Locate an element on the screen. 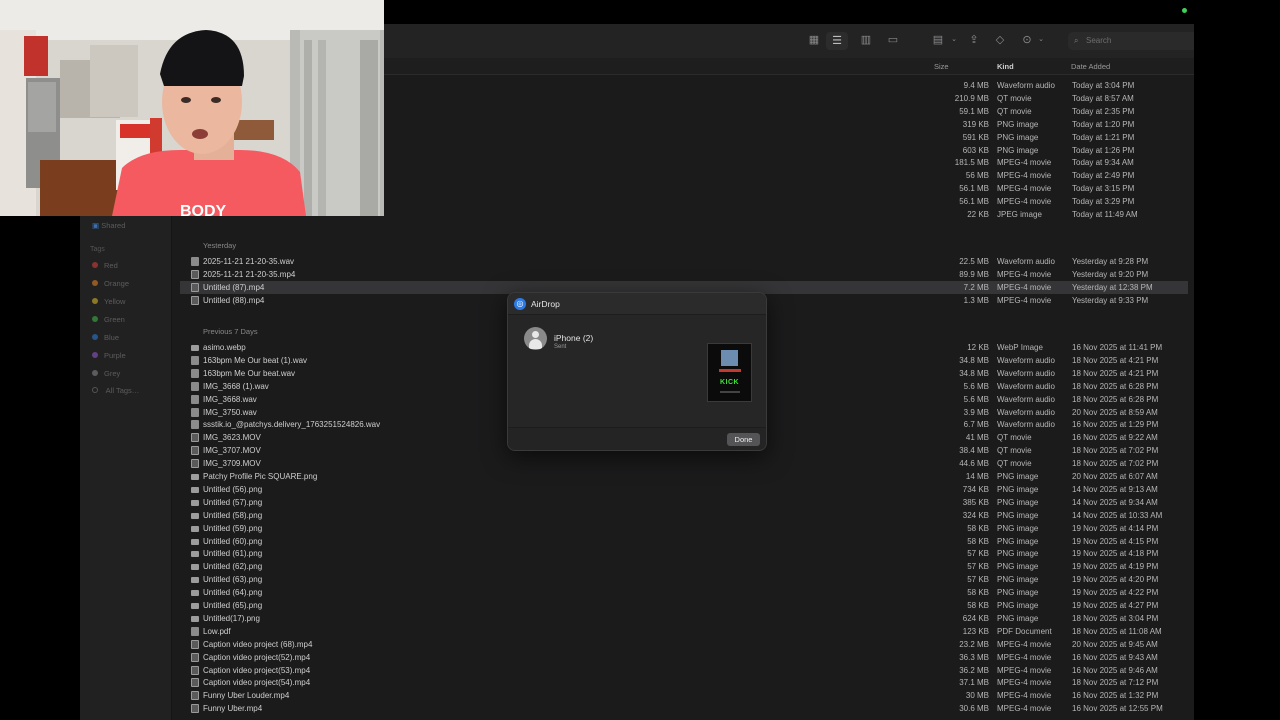 The width and height of the screenshot is (1280, 720). sidebar-item-label: Purple is located at coordinates (115, 355).